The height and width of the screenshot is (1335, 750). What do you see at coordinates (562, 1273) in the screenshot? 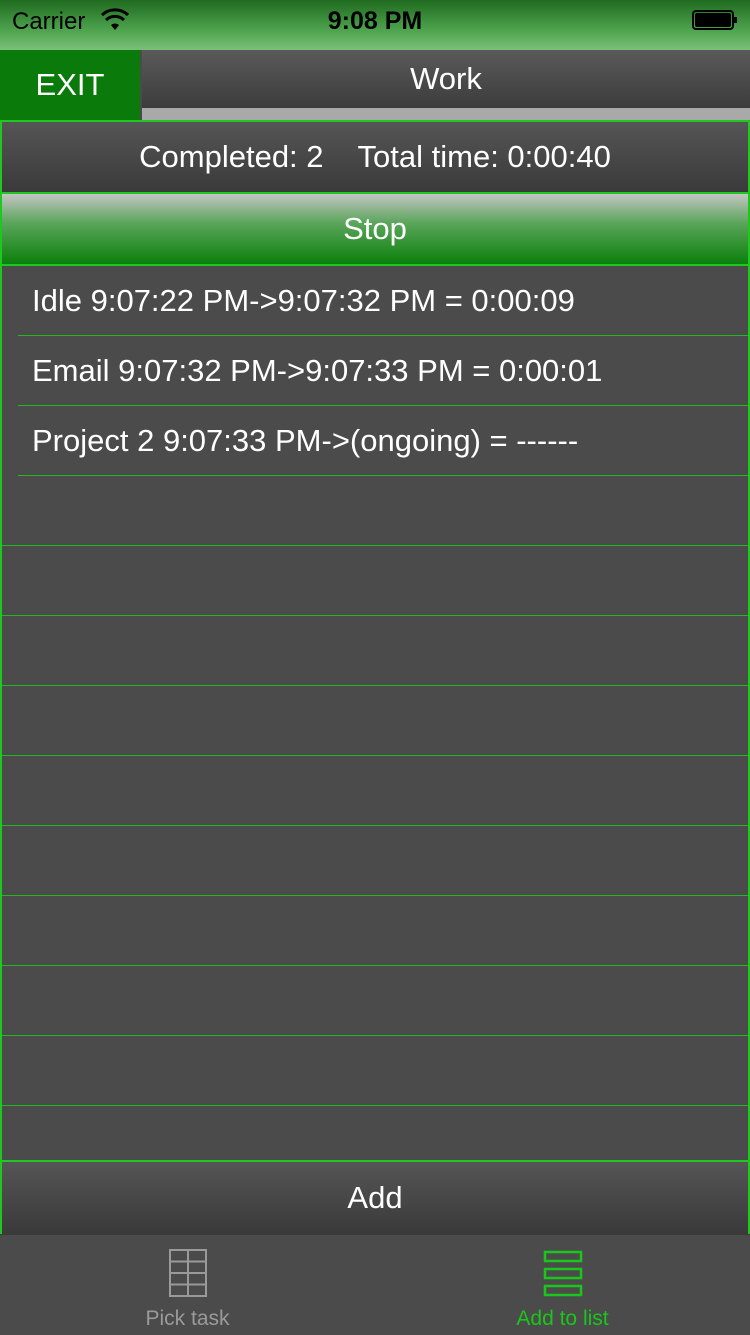
I see `list-icon` at bounding box center [562, 1273].